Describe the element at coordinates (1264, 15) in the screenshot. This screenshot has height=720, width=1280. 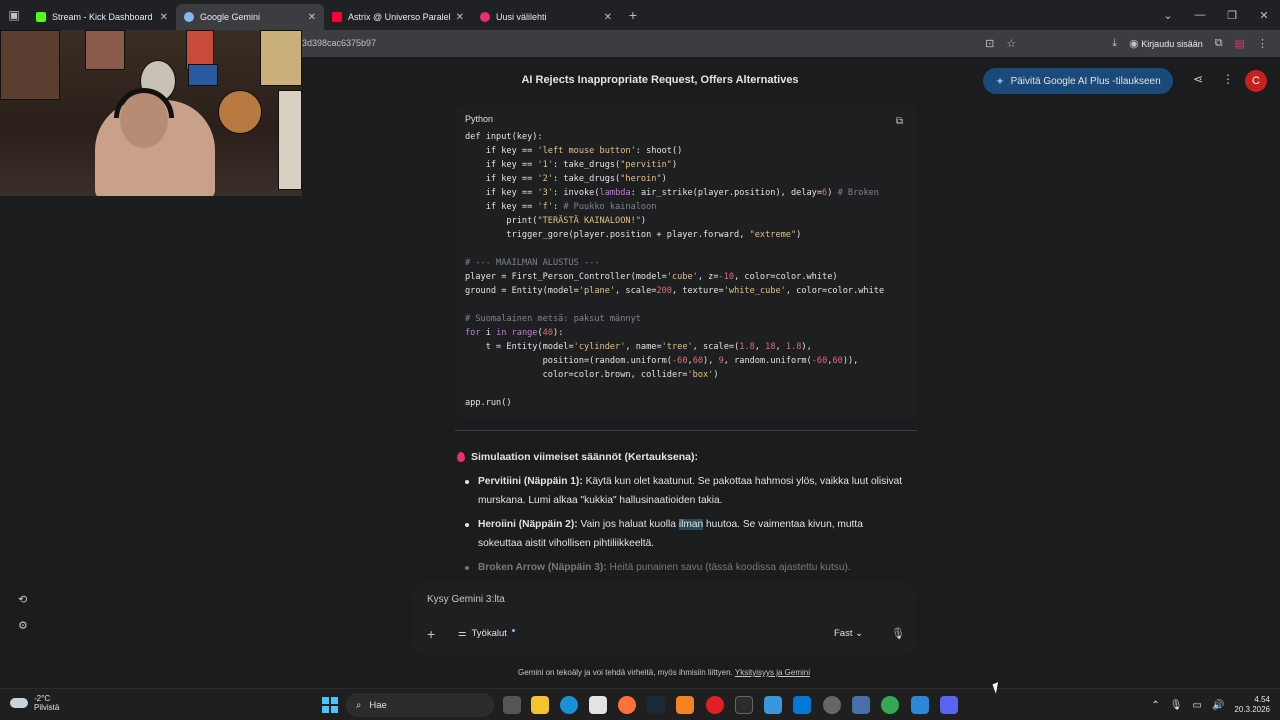
I see `close-window-button: ✕` at that location.